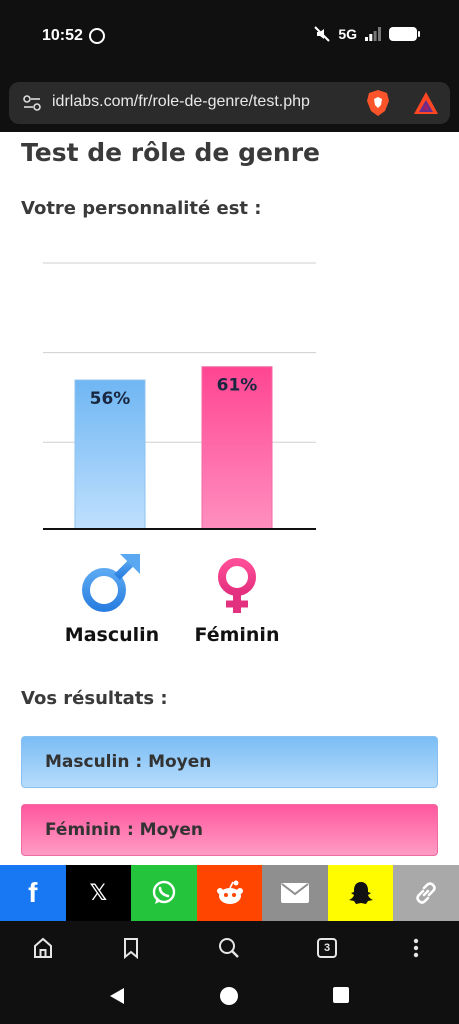 Image resolution: width=459 pixels, height=1024 pixels. I want to click on menu-button, so click(416, 948).